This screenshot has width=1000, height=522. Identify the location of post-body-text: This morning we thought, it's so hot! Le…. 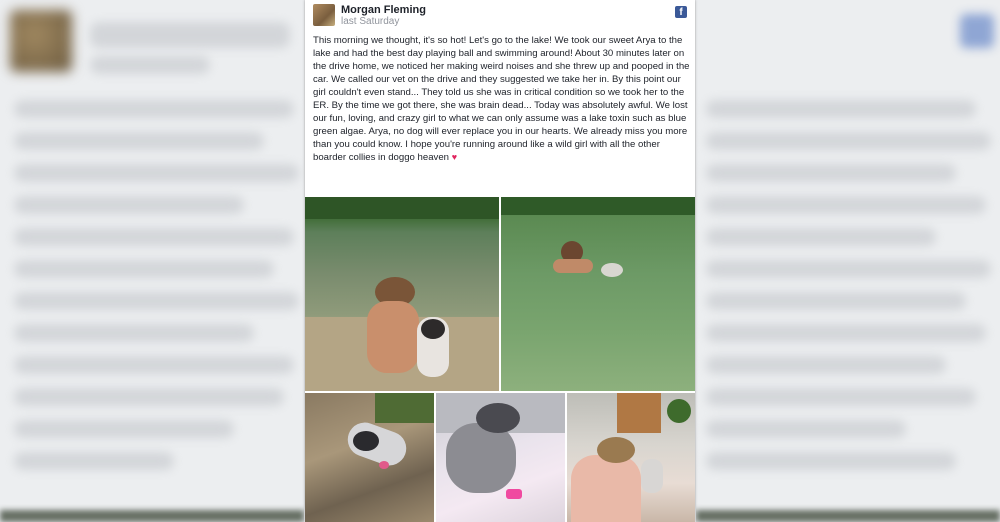
(501, 99).